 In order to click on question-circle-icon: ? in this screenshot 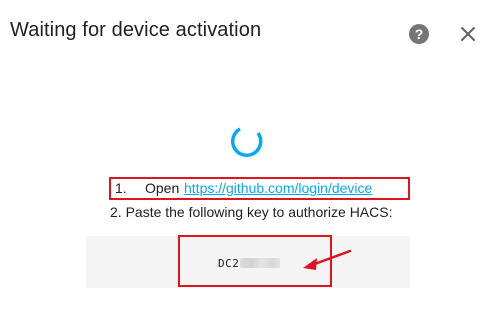, I will do `click(419, 34)`.